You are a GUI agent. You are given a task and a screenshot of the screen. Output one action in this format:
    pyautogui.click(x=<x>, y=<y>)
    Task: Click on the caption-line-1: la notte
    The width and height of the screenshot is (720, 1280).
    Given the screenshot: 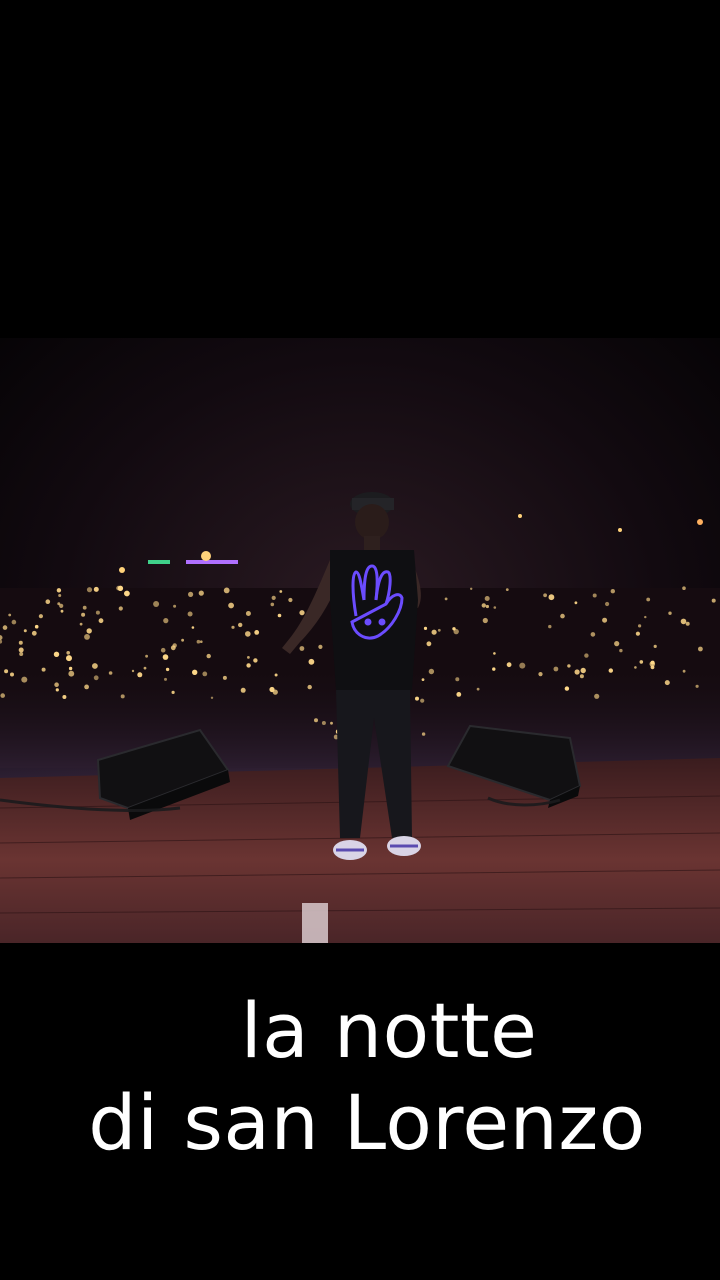 What is the action you would take?
    pyautogui.click(x=389, y=1030)
    